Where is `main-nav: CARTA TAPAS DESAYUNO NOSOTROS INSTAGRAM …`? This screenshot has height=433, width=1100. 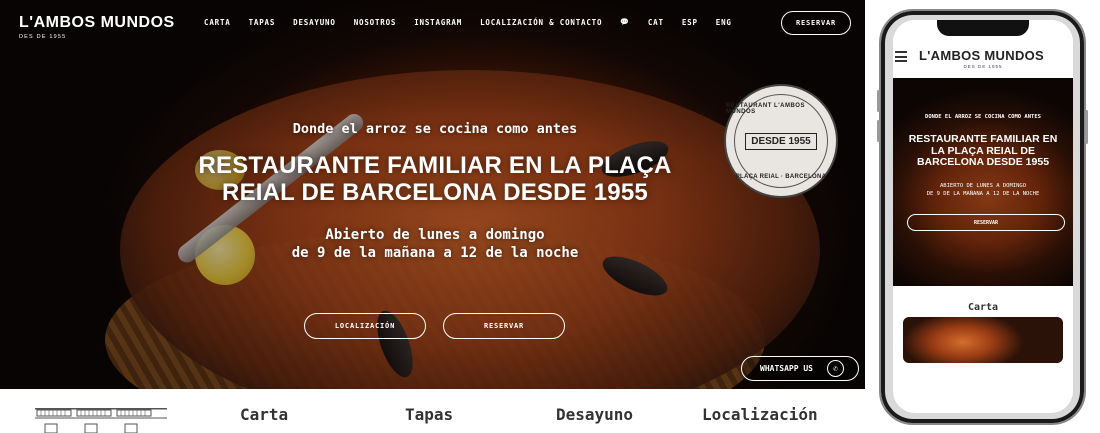 main-nav: CARTA TAPAS DESAYUNO NOSOTROS INSTAGRAM … is located at coordinates (468, 22).